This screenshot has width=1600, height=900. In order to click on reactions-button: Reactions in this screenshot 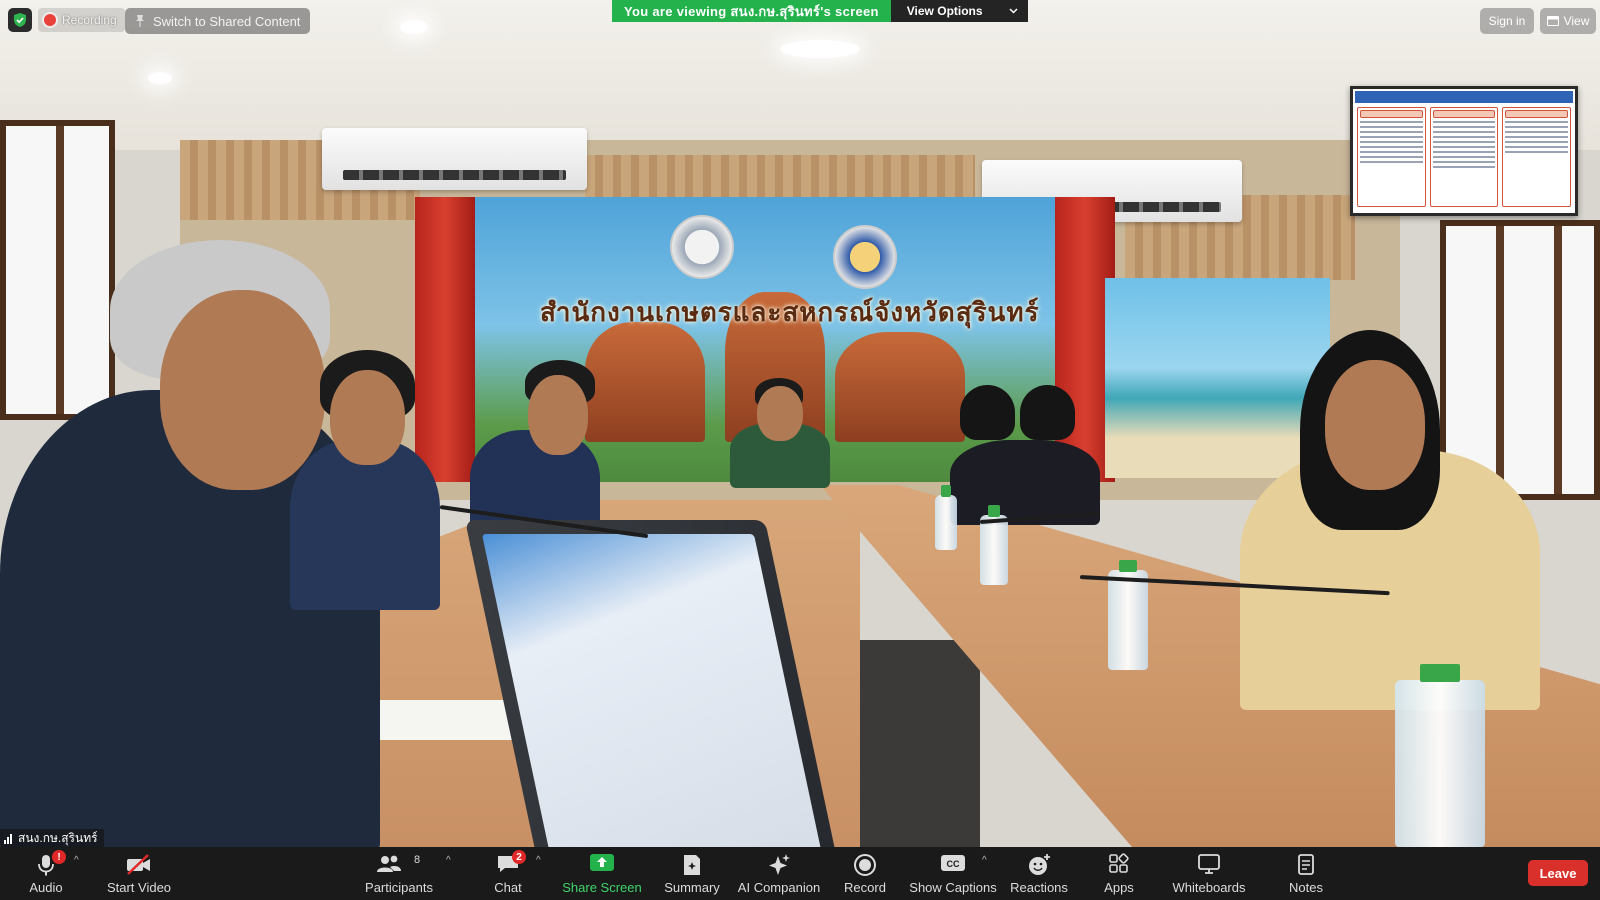, I will do `click(1039, 873)`.